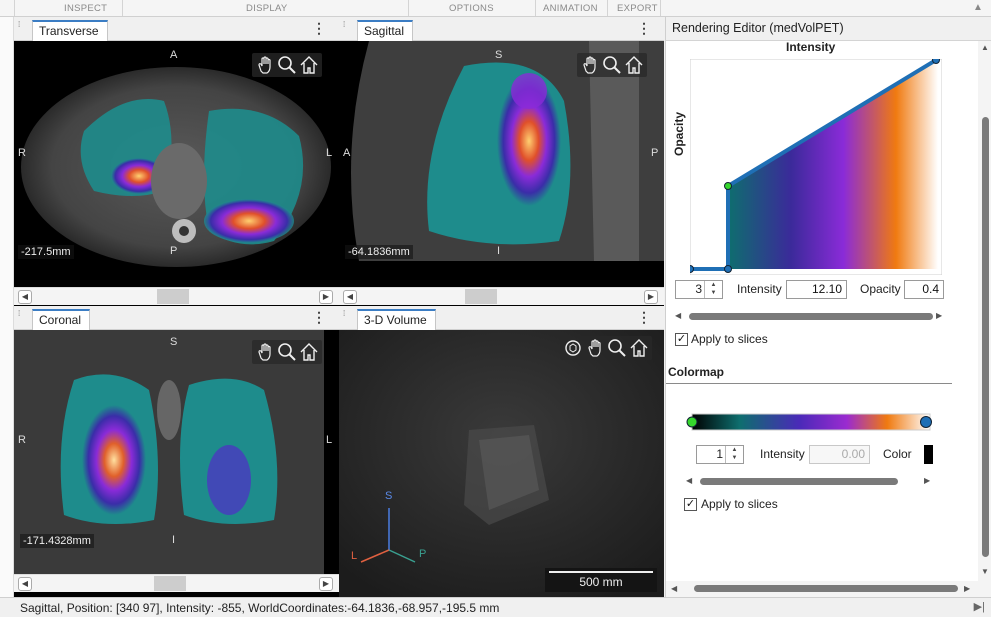  Describe the element at coordinates (85, 8) in the screenshot. I see `toolstrip-section-inspect: INSPECT` at that location.